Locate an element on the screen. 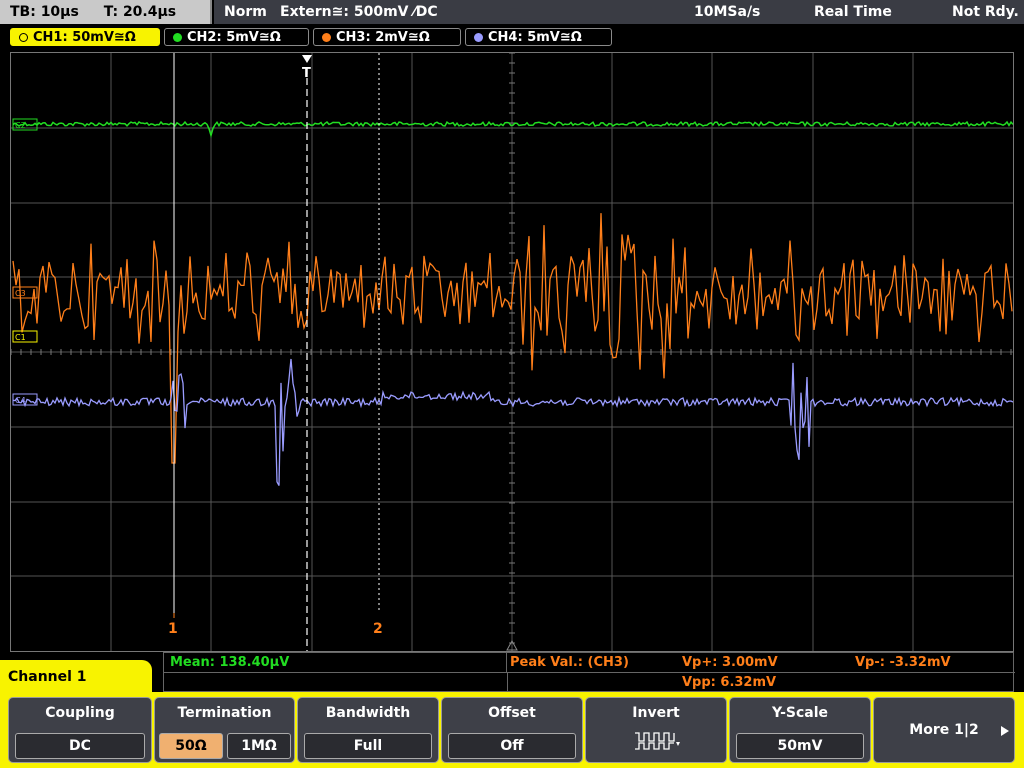 Image resolution: width=1024 pixels, height=768 pixels. trigger-marker: T is located at coordinates (306, 73).